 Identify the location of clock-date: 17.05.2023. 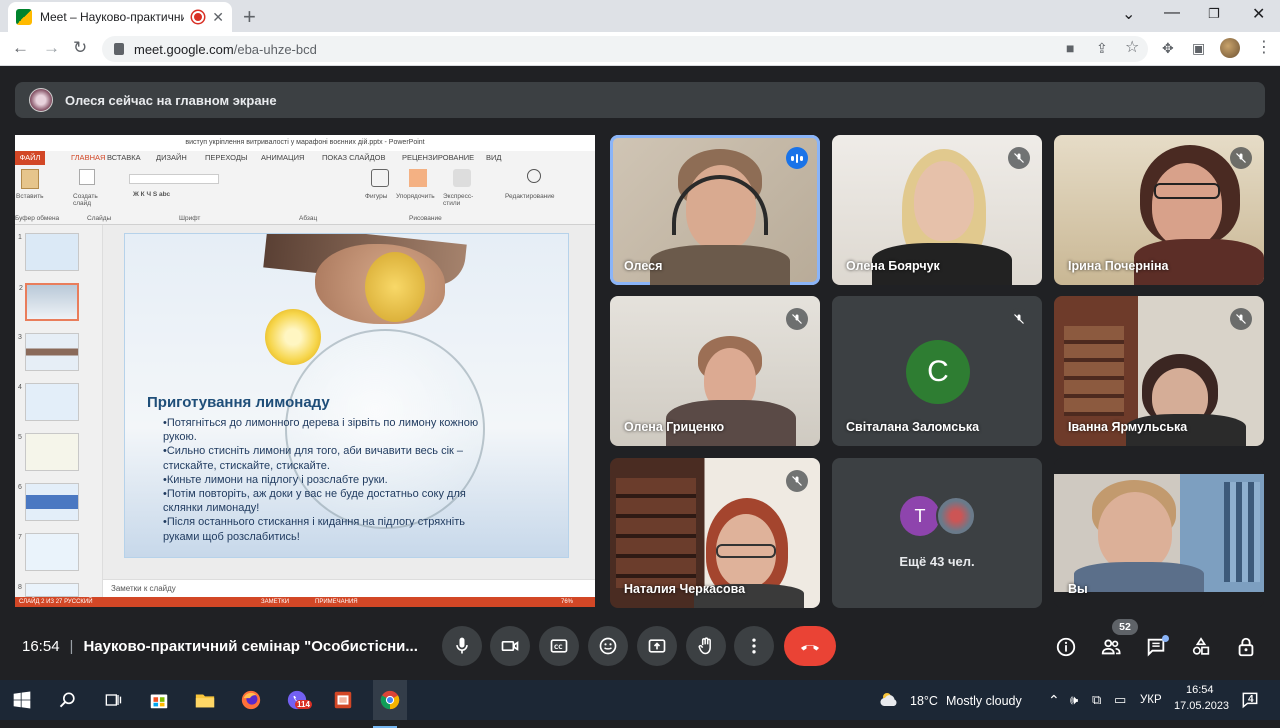
(1201, 706).